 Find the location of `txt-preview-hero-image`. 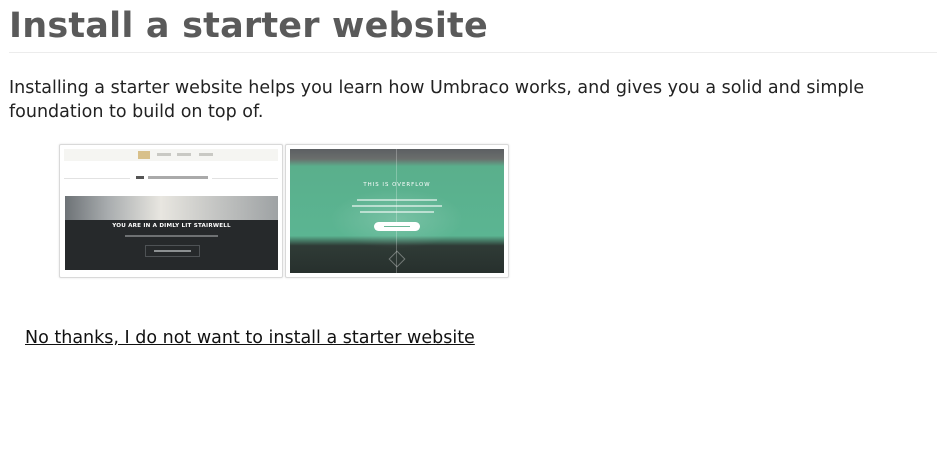

txt-preview-hero-image is located at coordinates (171, 208).